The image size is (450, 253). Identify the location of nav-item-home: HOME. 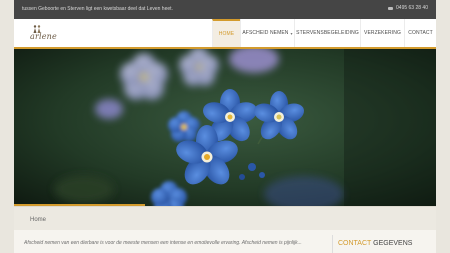
(226, 33).